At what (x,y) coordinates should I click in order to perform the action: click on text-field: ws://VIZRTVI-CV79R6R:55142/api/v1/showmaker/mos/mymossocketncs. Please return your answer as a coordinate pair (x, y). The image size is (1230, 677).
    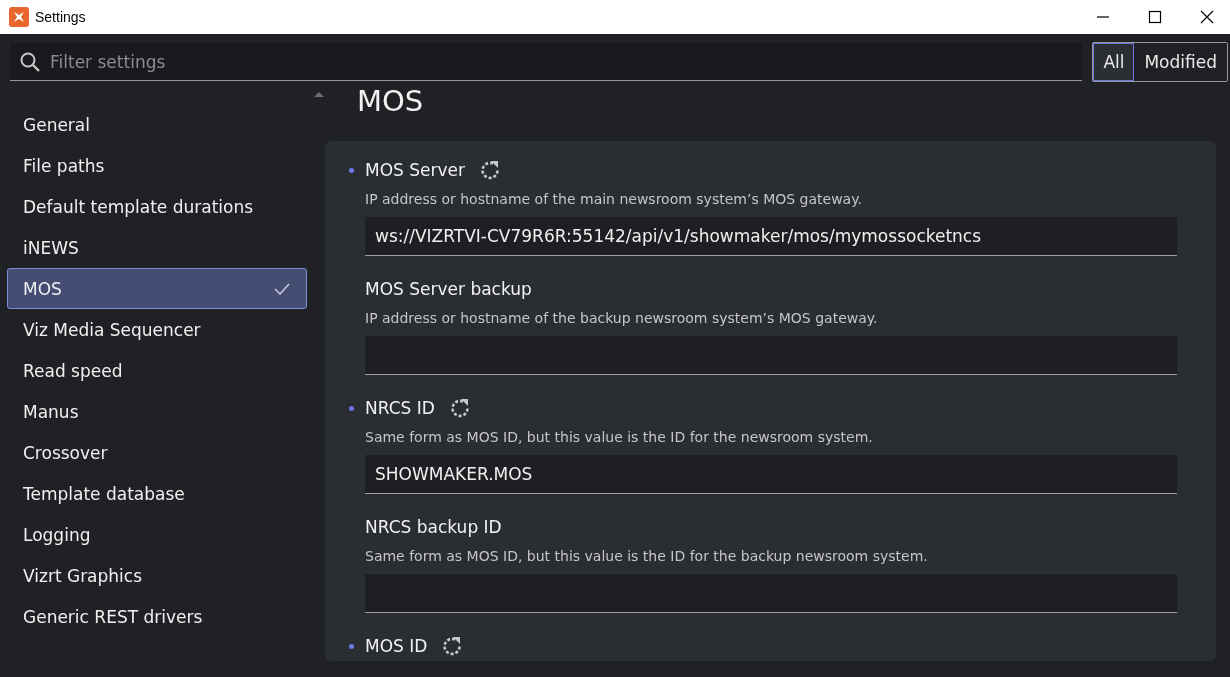
    Looking at the image, I should click on (771, 236).